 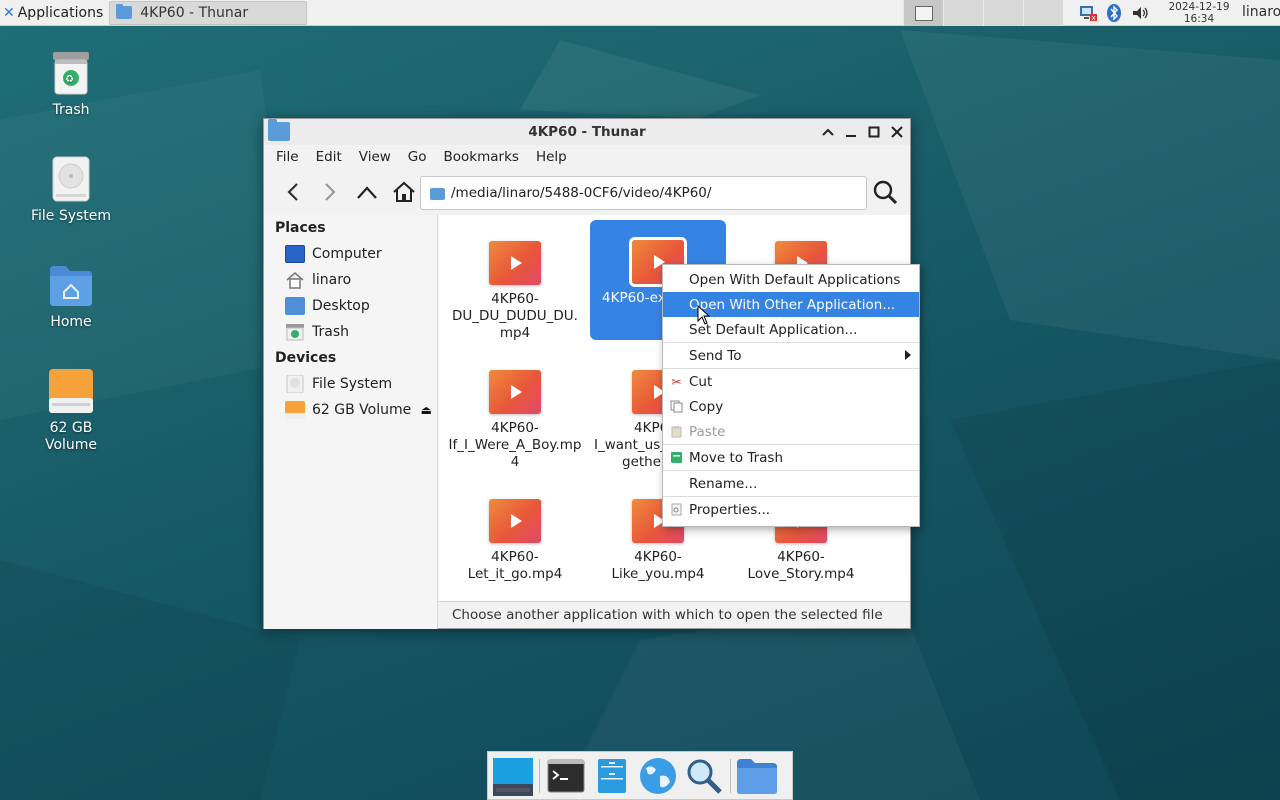 I want to click on menu-item-open-default: Open With Default Applications, so click(x=791, y=279).